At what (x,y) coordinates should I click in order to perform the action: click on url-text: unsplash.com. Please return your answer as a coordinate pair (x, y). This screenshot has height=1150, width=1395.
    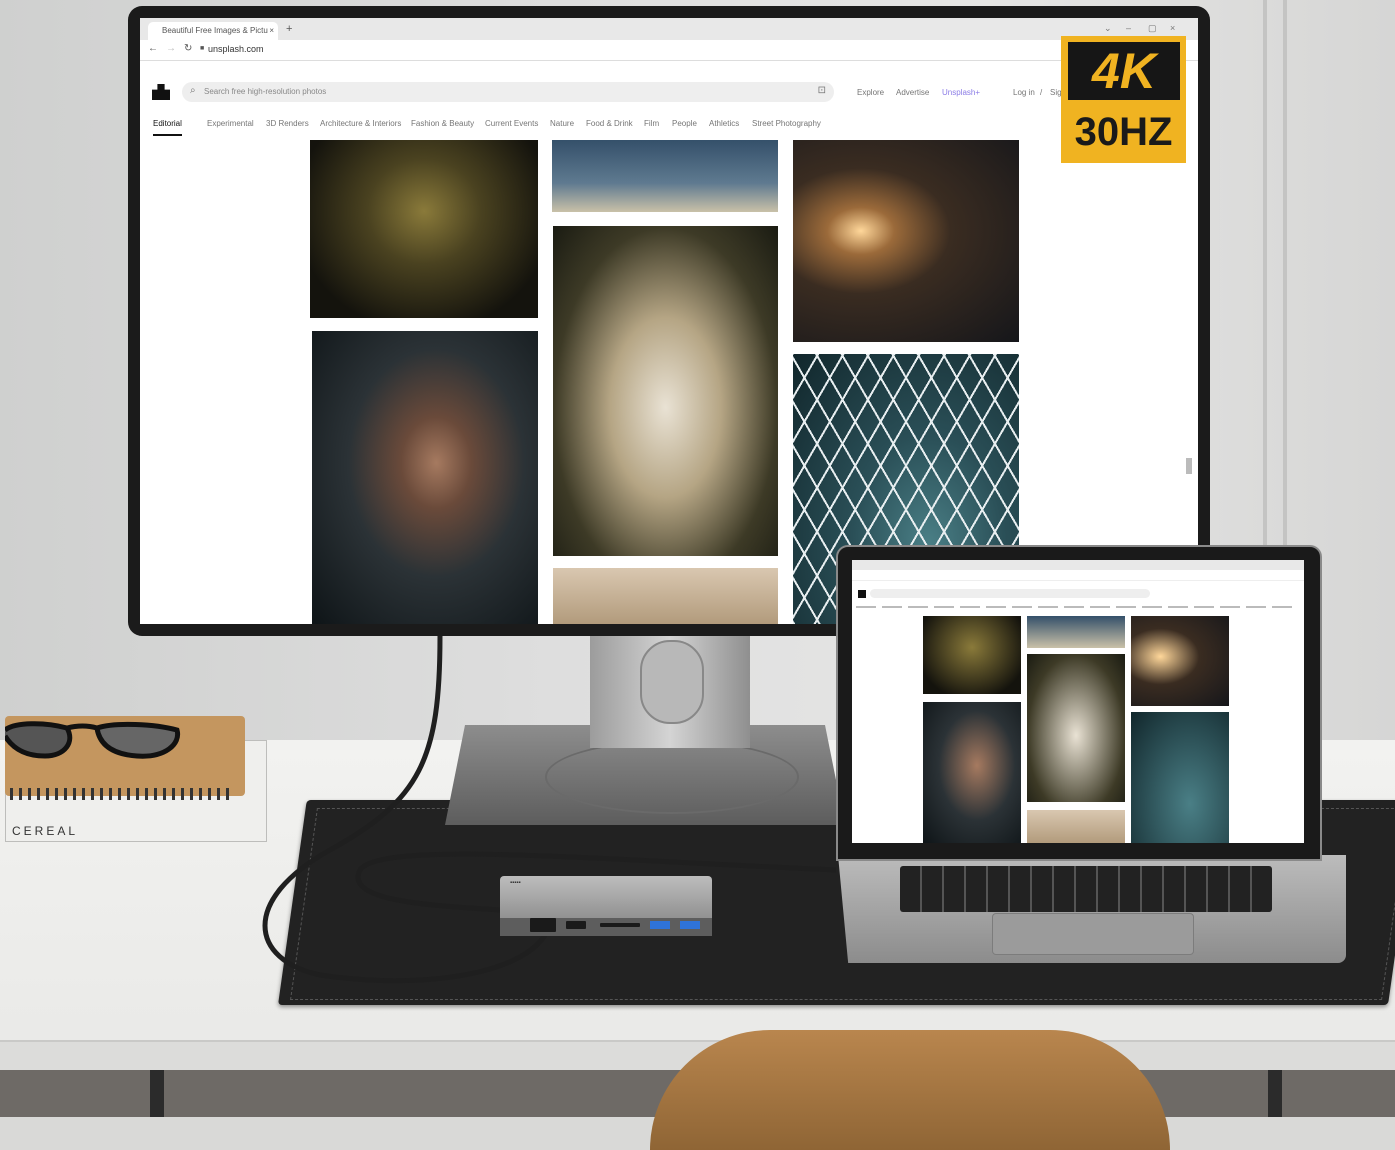
    Looking at the image, I should click on (236, 49).